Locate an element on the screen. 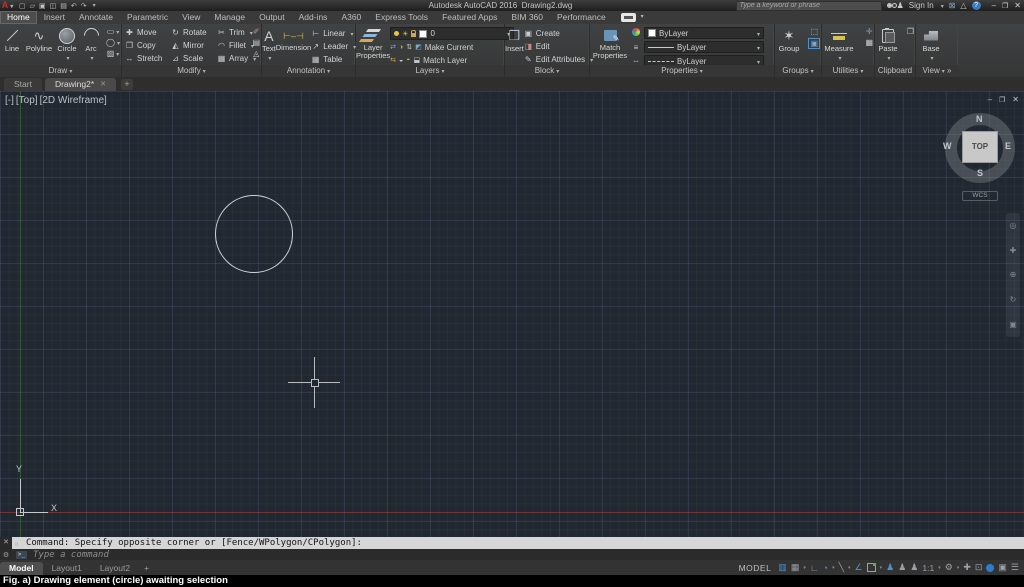 The width and height of the screenshot is (1024, 587). layer-tool-icon: ◑ is located at coordinates (401, 47).